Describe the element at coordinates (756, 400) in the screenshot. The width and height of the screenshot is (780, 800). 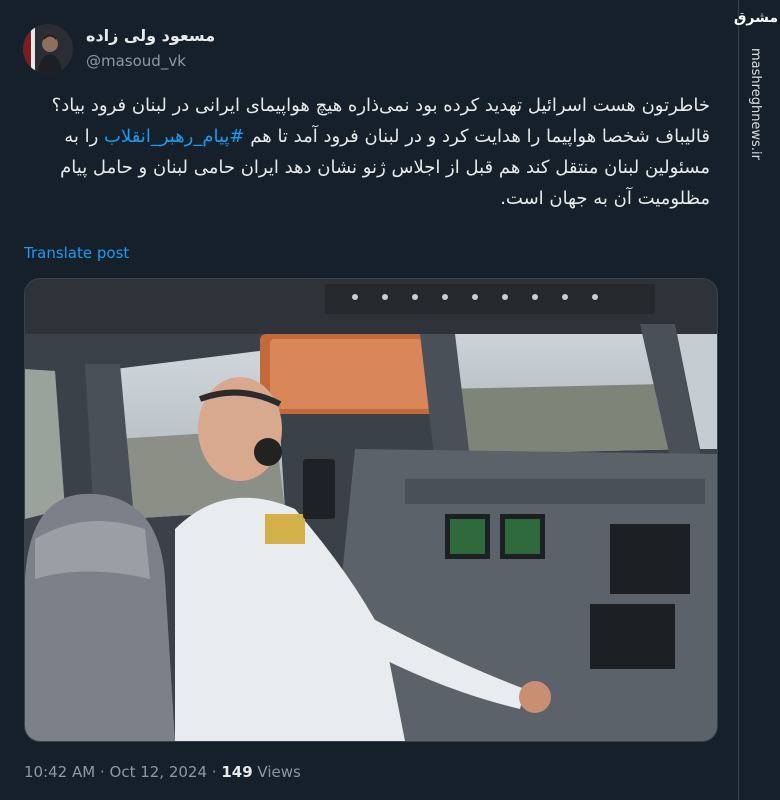
I see `watermark: مشرق mashreghnews.ir` at that location.